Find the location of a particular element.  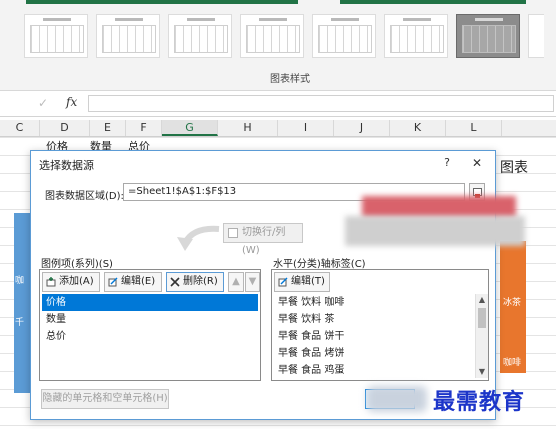

legend-entries-pane: 添加(A) 编辑(E) 删除(R) ▲ ▼ 价格 数量 总价 is located at coordinates (150, 325).